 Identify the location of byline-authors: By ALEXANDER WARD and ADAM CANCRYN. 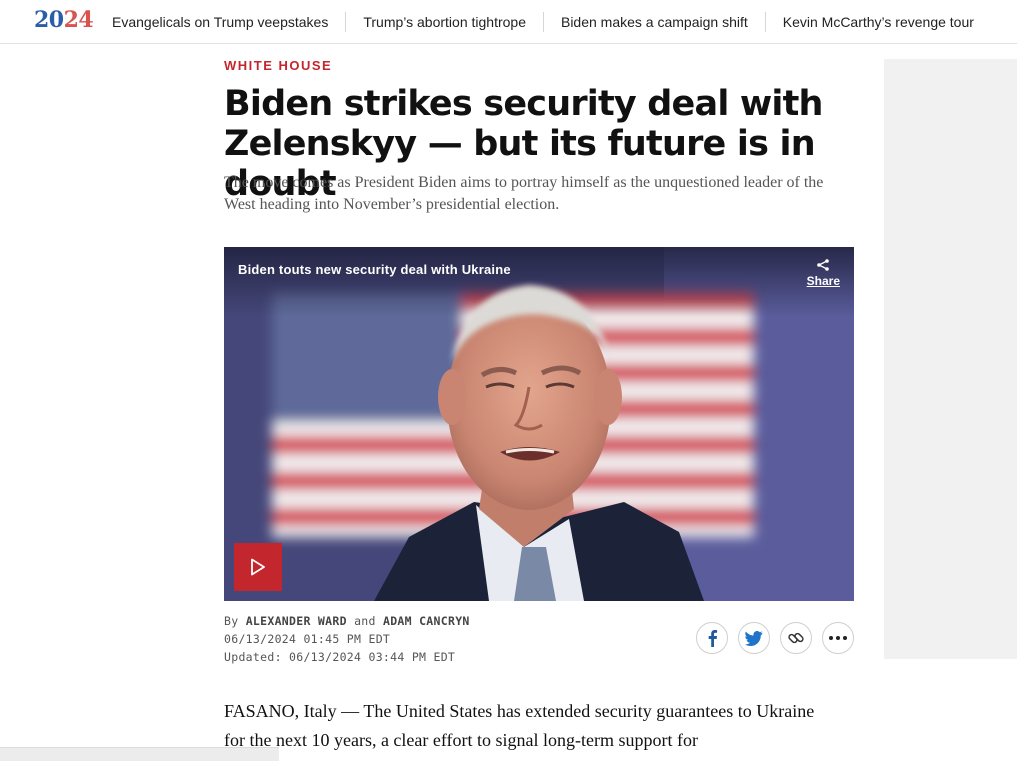
(347, 621).